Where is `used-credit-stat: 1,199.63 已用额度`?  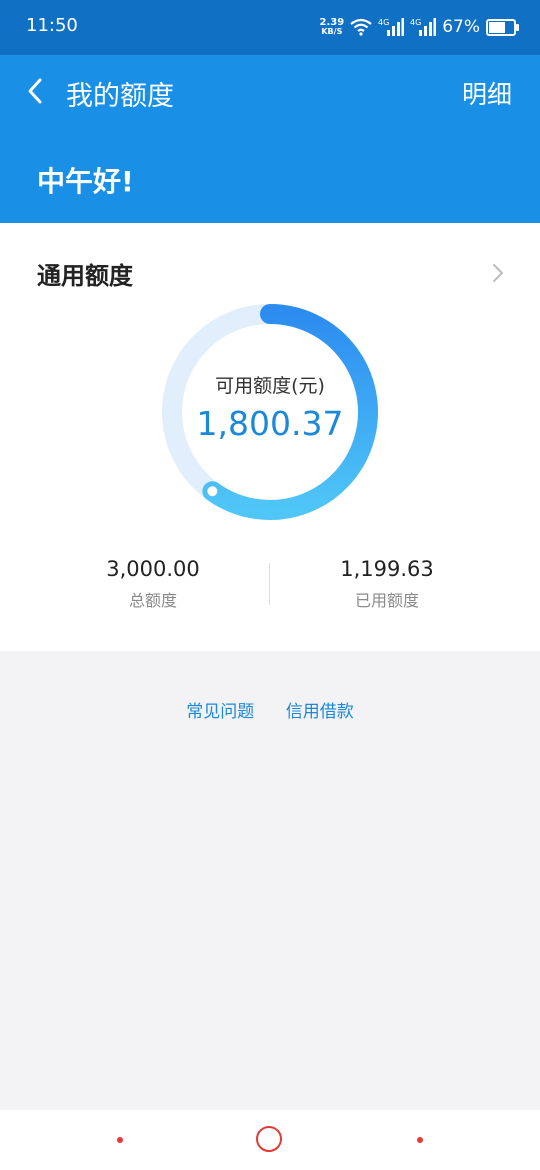
used-credit-stat: 1,199.63 已用额度 is located at coordinates (387, 584).